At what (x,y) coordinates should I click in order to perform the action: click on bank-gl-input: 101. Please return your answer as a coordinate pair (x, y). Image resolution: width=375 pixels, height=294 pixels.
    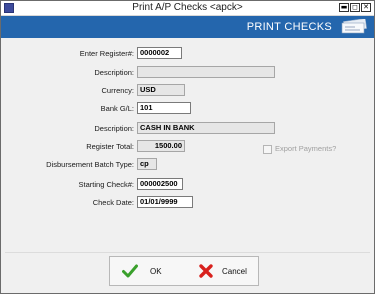
    Looking at the image, I should click on (164, 108).